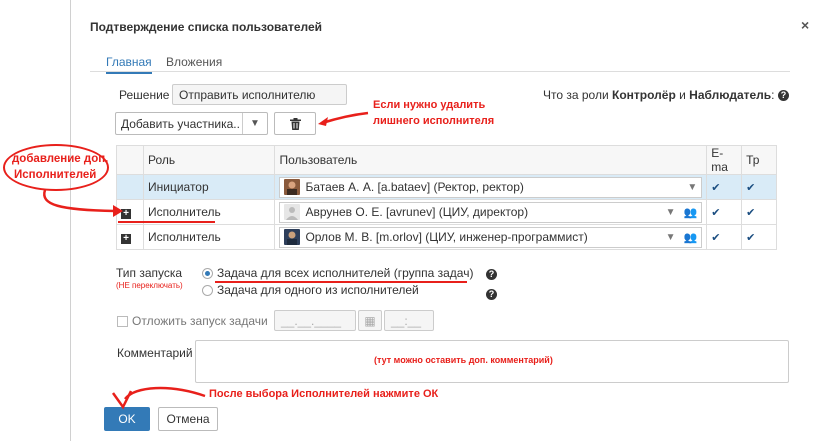 Image resolution: width=814 pixels, height=441 pixels. Describe the element at coordinates (440, 71) in the screenshot. I see `tabs-divider` at that location.